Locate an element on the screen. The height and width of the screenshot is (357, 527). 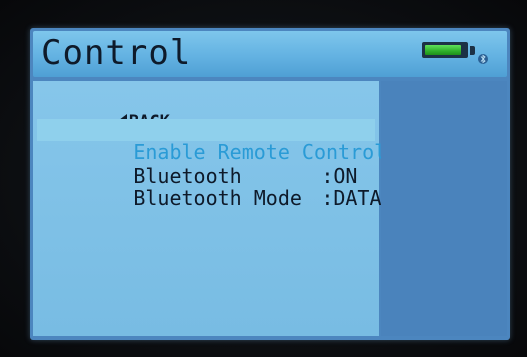
menu-item-enable-remote-control: Enable Remote Control is located at coordinates (211, 141).